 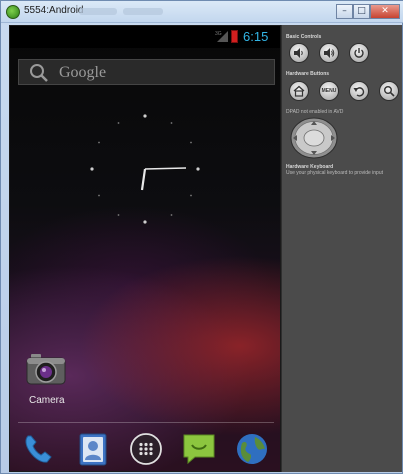 I want to click on status-time: 6:15, so click(x=256, y=36).